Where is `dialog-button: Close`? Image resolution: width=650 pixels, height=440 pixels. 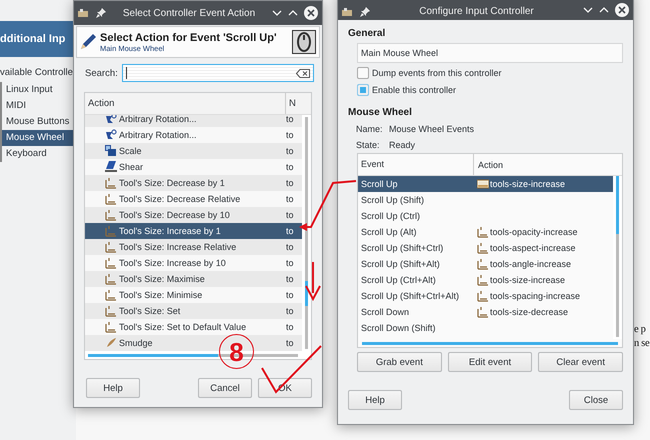 dialog-button: Close is located at coordinates (596, 400).